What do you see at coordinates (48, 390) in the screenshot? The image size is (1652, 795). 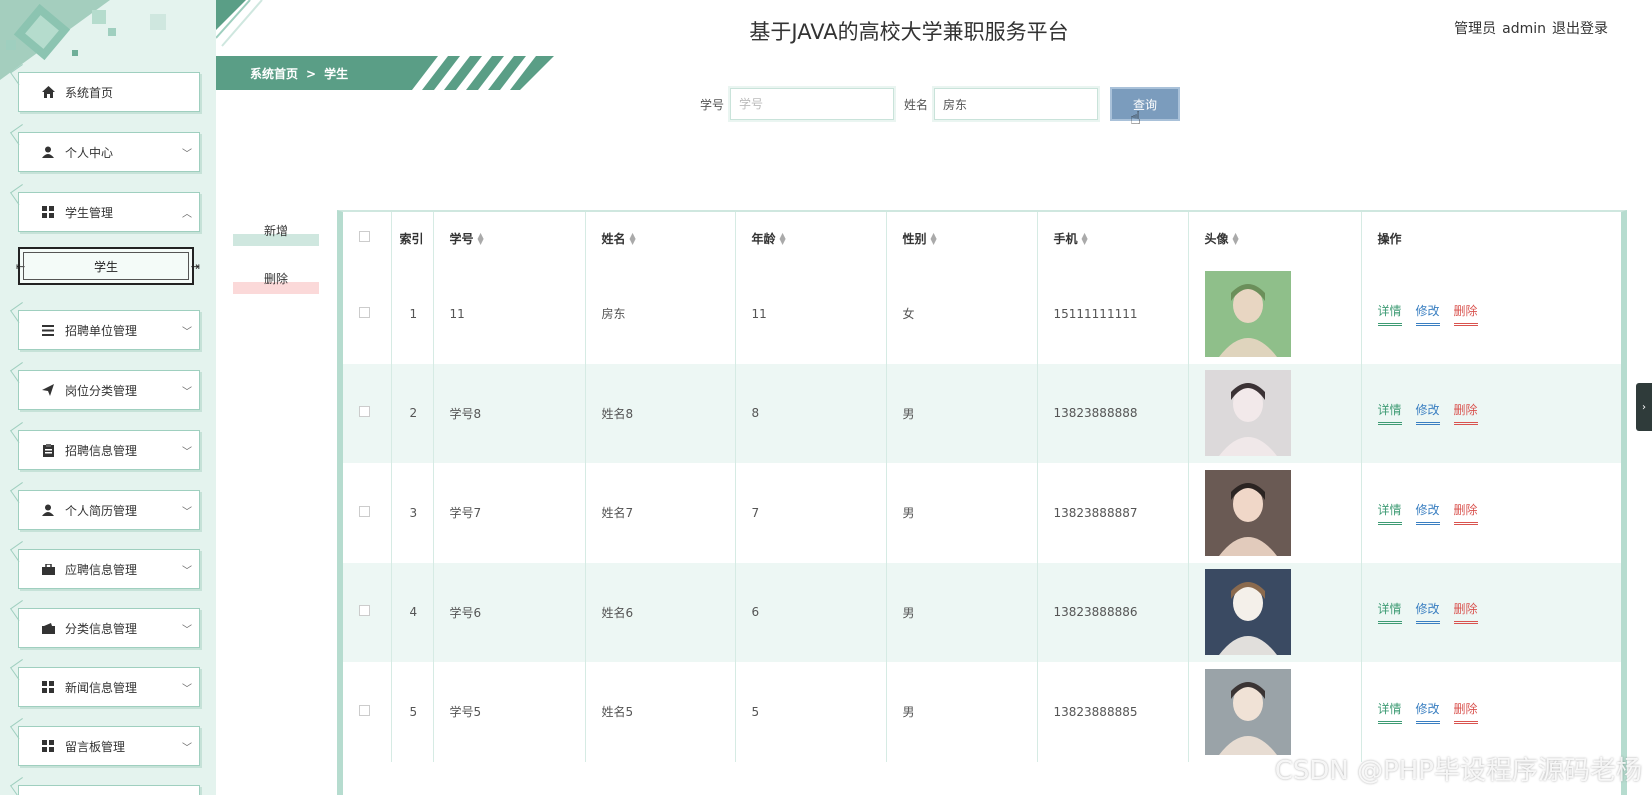 I see `send-icon` at bounding box center [48, 390].